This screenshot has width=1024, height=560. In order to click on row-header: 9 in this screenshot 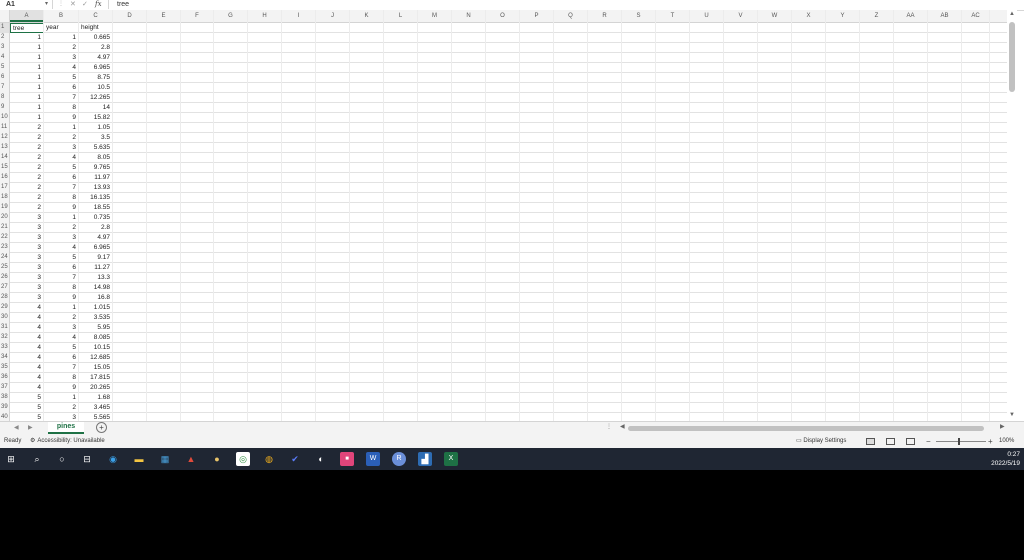, I will do `click(5, 108)`.